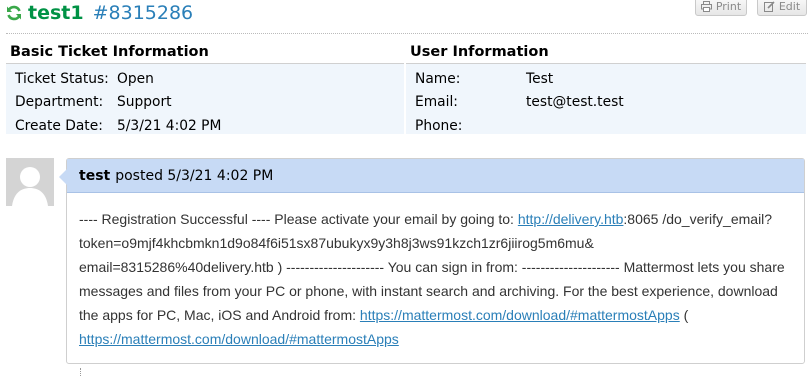  What do you see at coordinates (439, 125) in the screenshot?
I see `phone-label: Phone:` at bounding box center [439, 125].